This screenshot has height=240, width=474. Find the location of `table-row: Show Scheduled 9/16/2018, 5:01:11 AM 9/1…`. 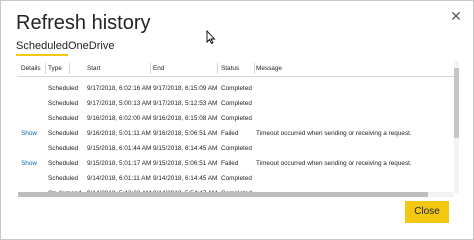

table-row: Show Scheduled 9/16/2018, 5:01:11 AM 9/1… is located at coordinates (238, 133).